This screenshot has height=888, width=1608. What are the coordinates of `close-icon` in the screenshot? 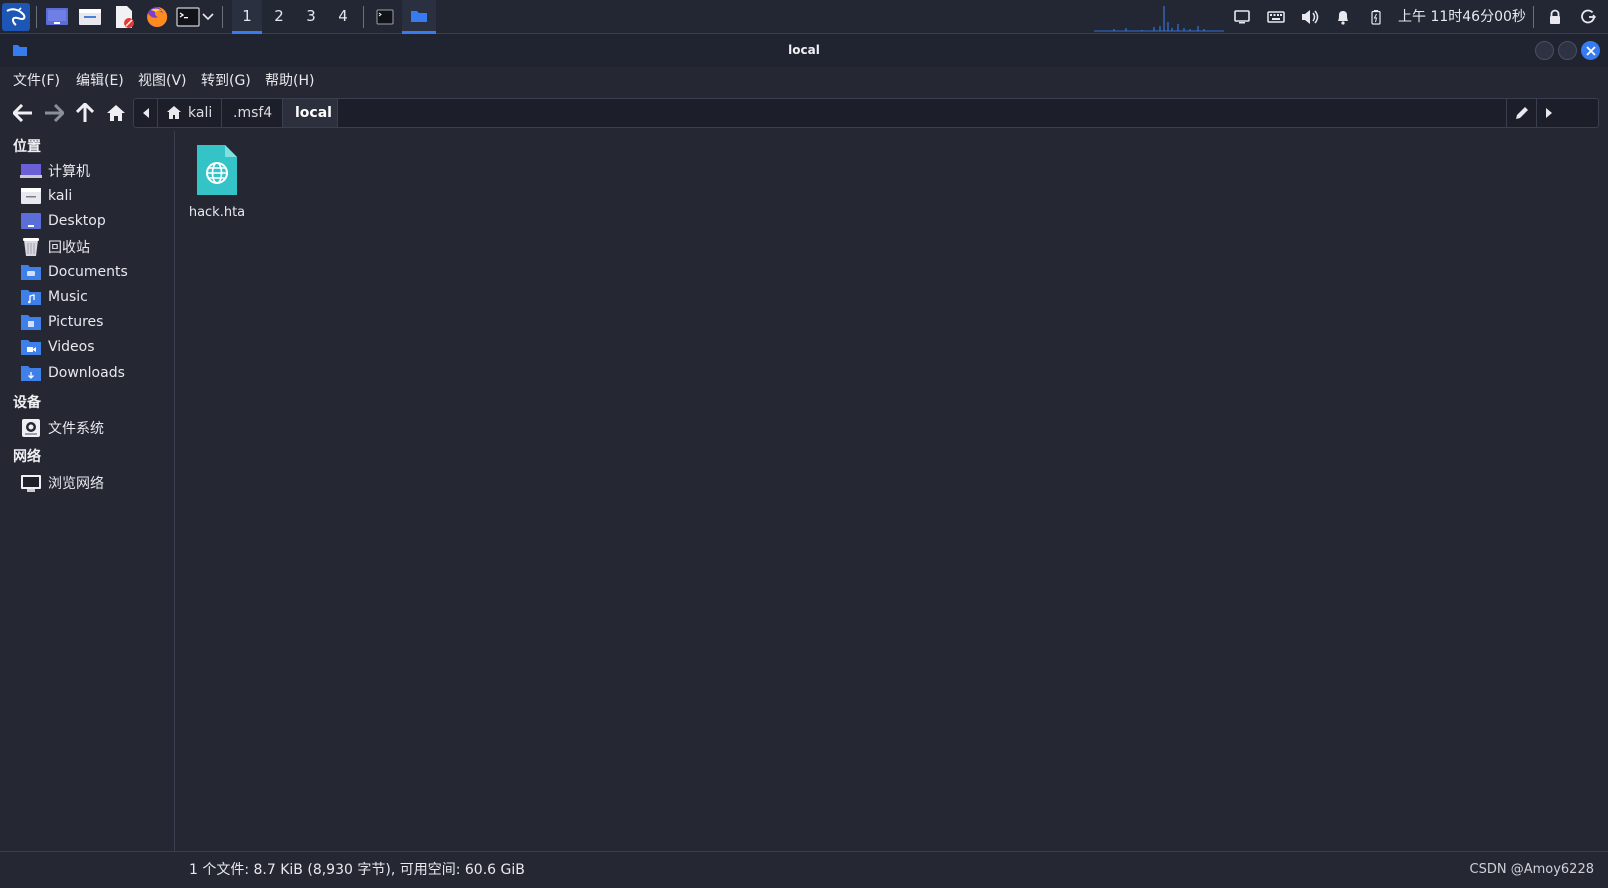 It's located at (1590, 50).